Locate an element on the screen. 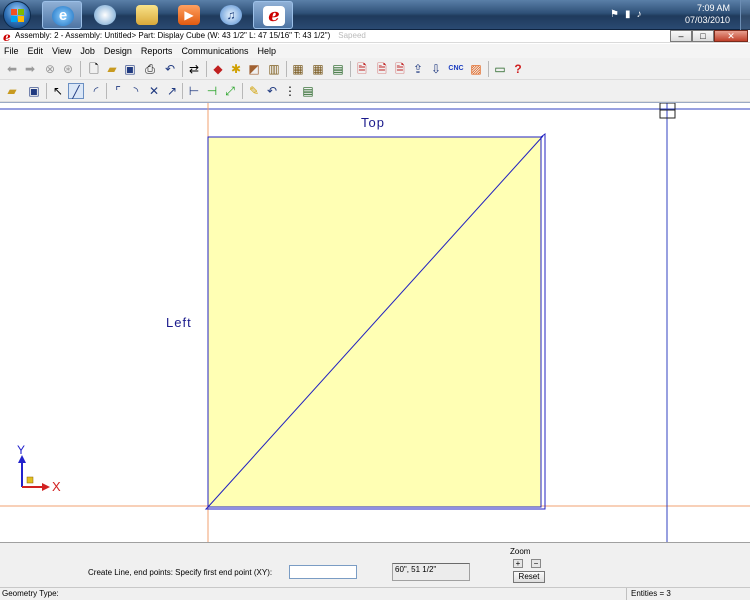 This screenshot has height=600, width=750. pdf-icon: 🗎 is located at coordinates (382, 69).